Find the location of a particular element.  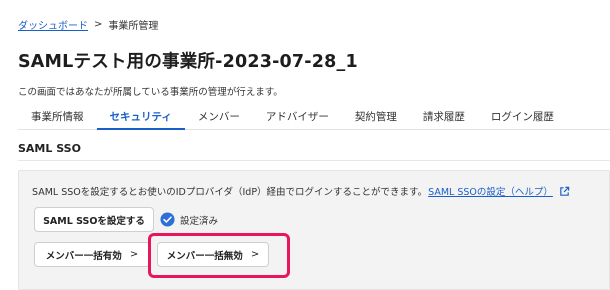

tab-members: メンバー is located at coordinates (219, 117).